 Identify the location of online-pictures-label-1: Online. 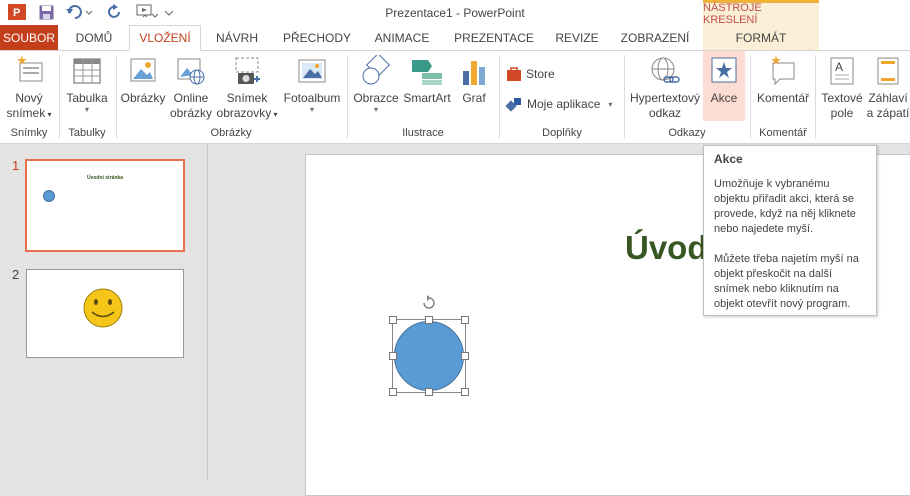
(191, 98).